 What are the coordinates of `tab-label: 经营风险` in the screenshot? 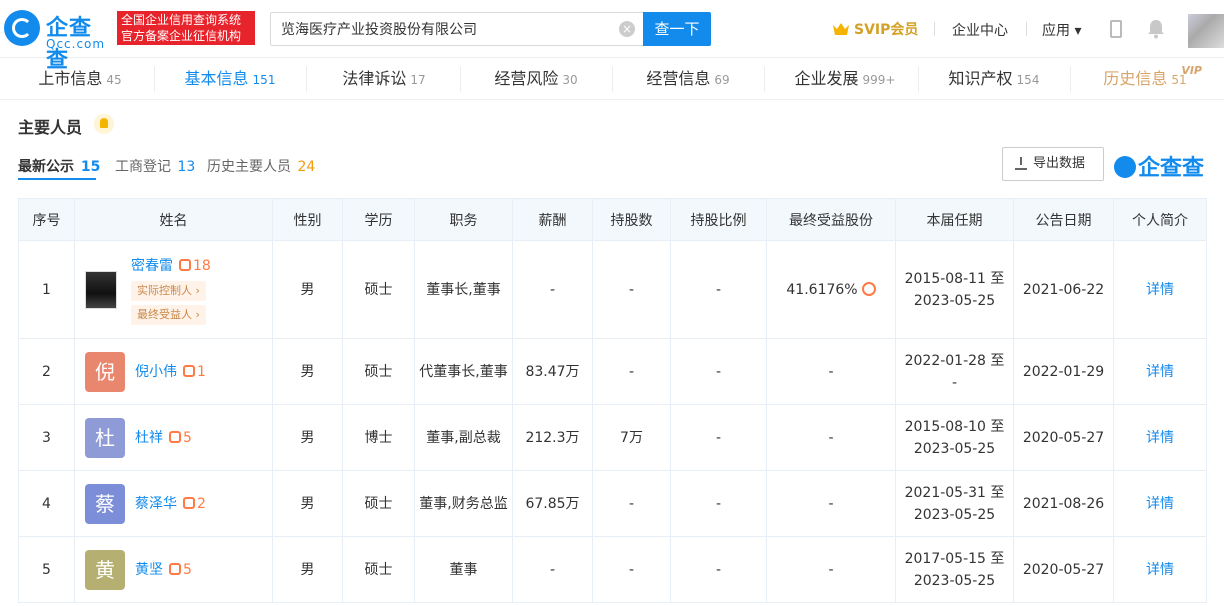 It's located at (526, 78).